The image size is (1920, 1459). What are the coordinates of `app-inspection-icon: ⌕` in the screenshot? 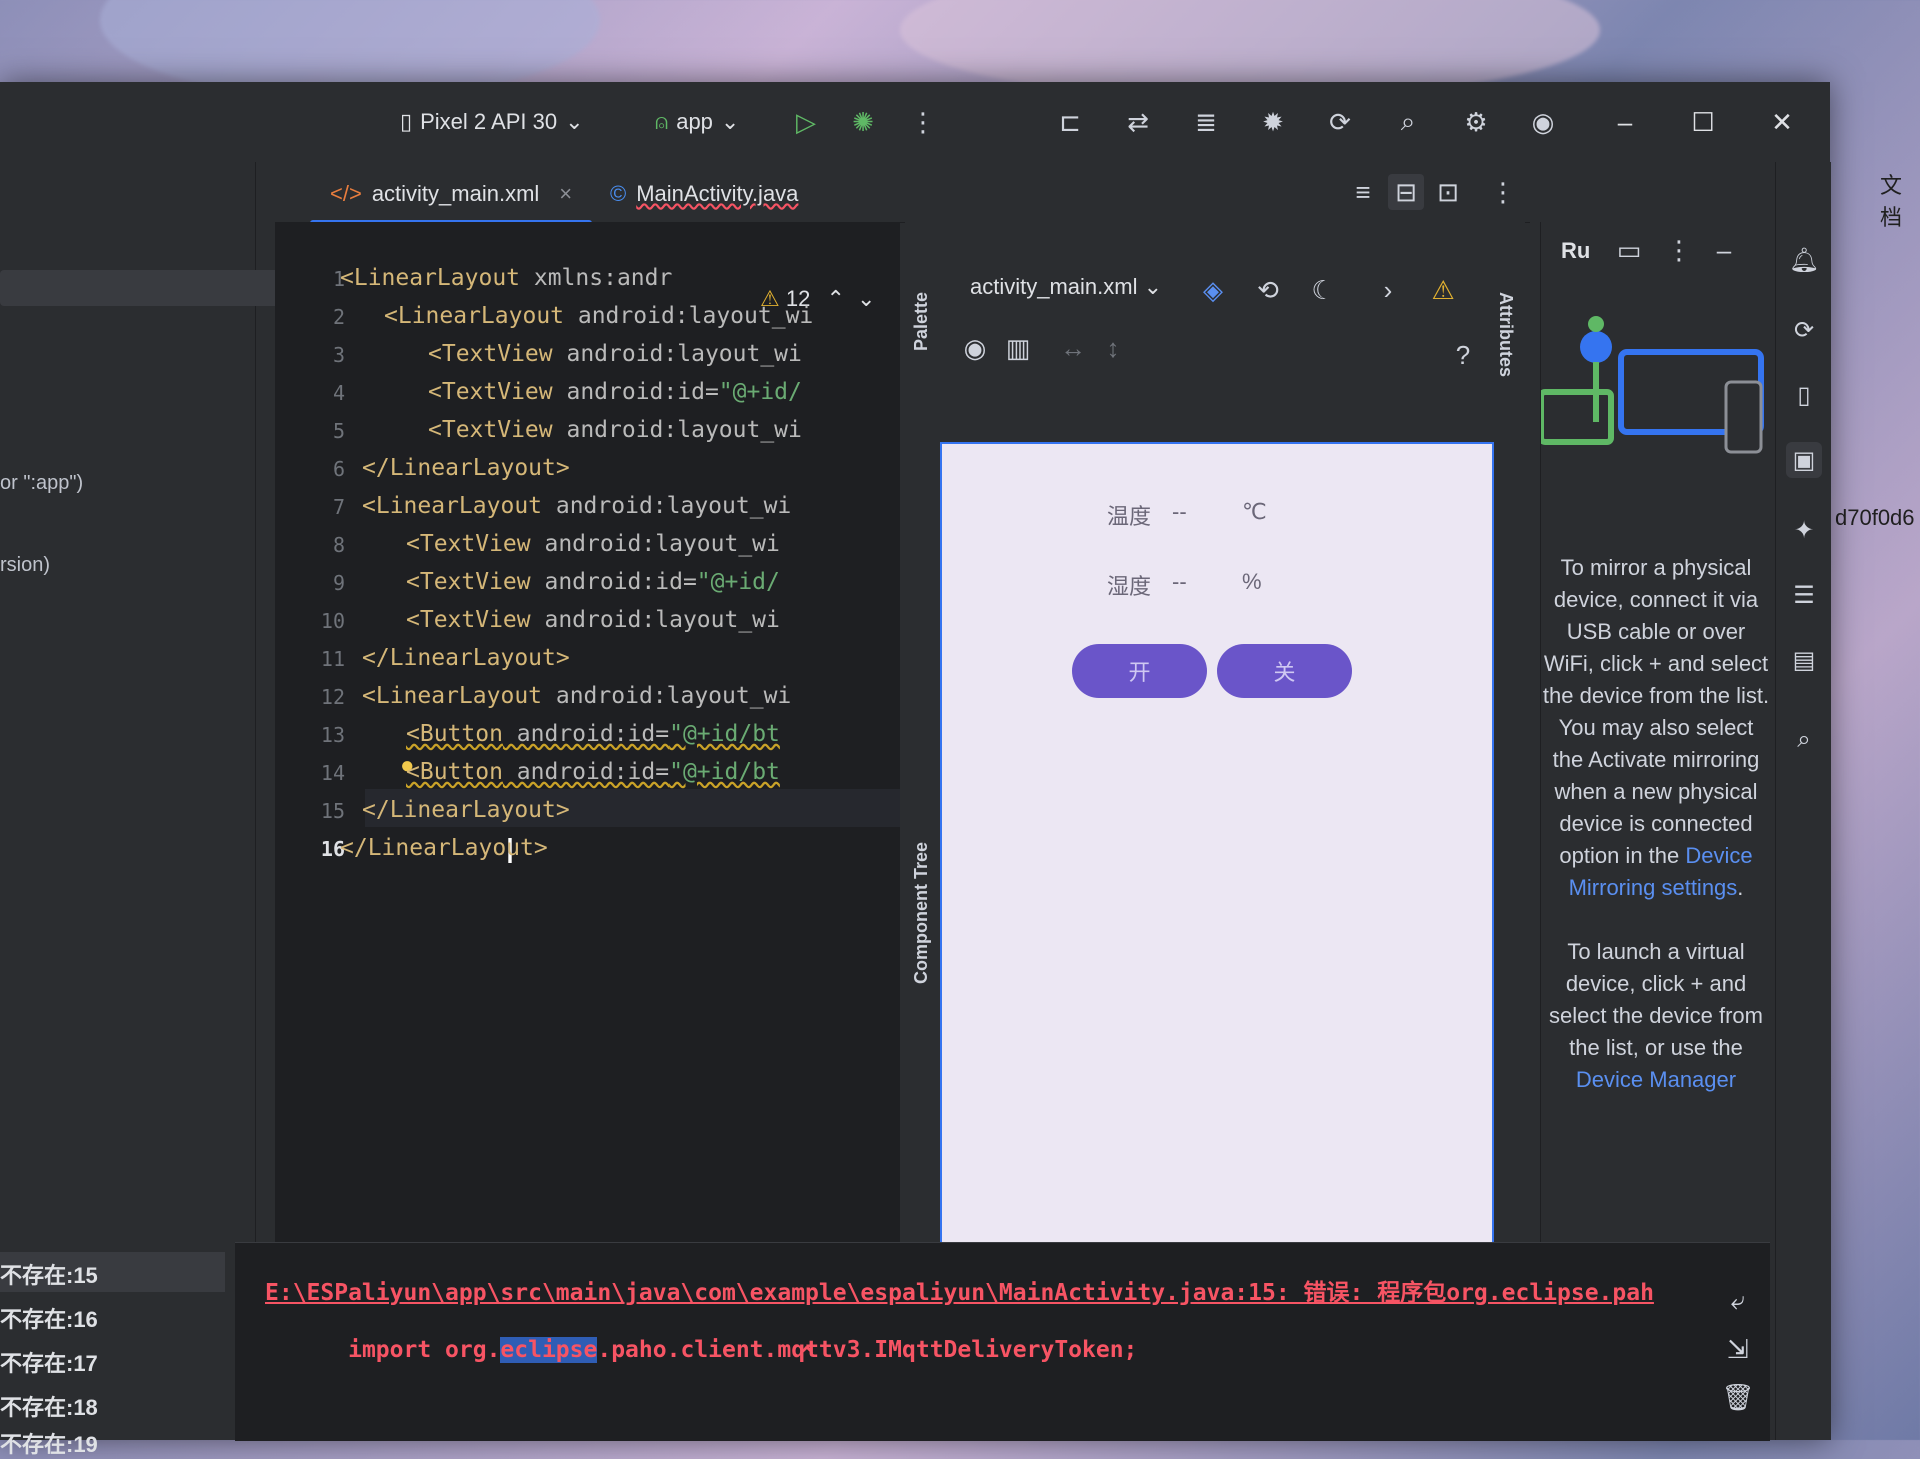 It's located at (1804, 740).